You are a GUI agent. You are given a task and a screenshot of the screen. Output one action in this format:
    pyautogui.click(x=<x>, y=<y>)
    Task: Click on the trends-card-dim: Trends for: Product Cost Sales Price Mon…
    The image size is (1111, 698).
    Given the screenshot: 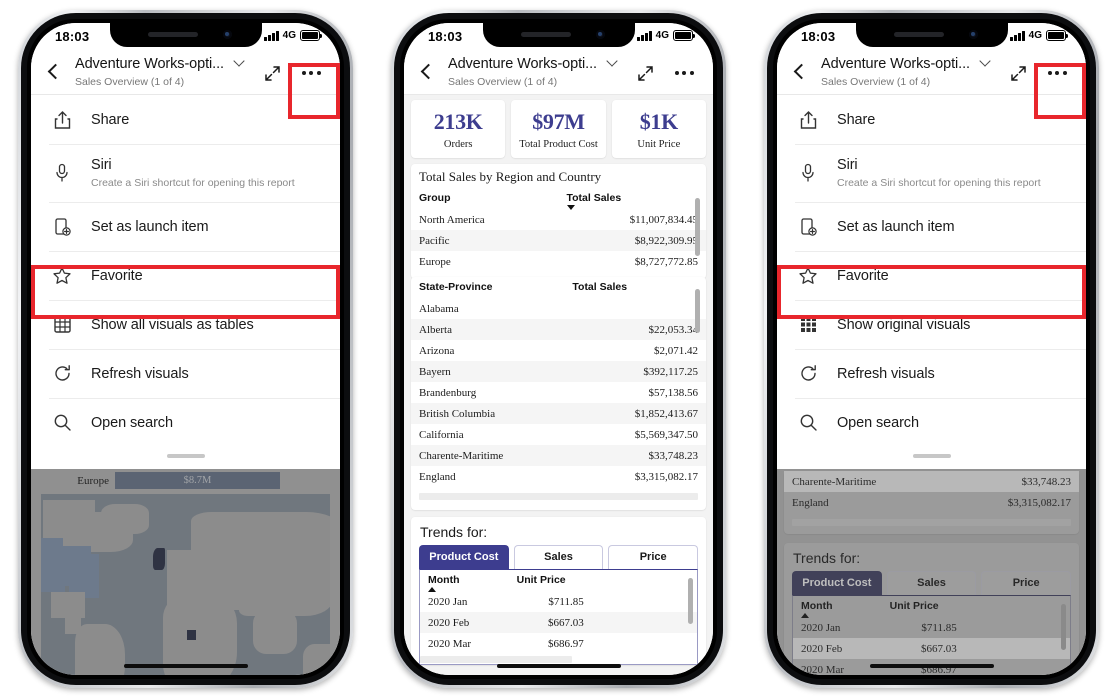 What is the action you would take?
    pyautogui.click(x=931, y=609)
    